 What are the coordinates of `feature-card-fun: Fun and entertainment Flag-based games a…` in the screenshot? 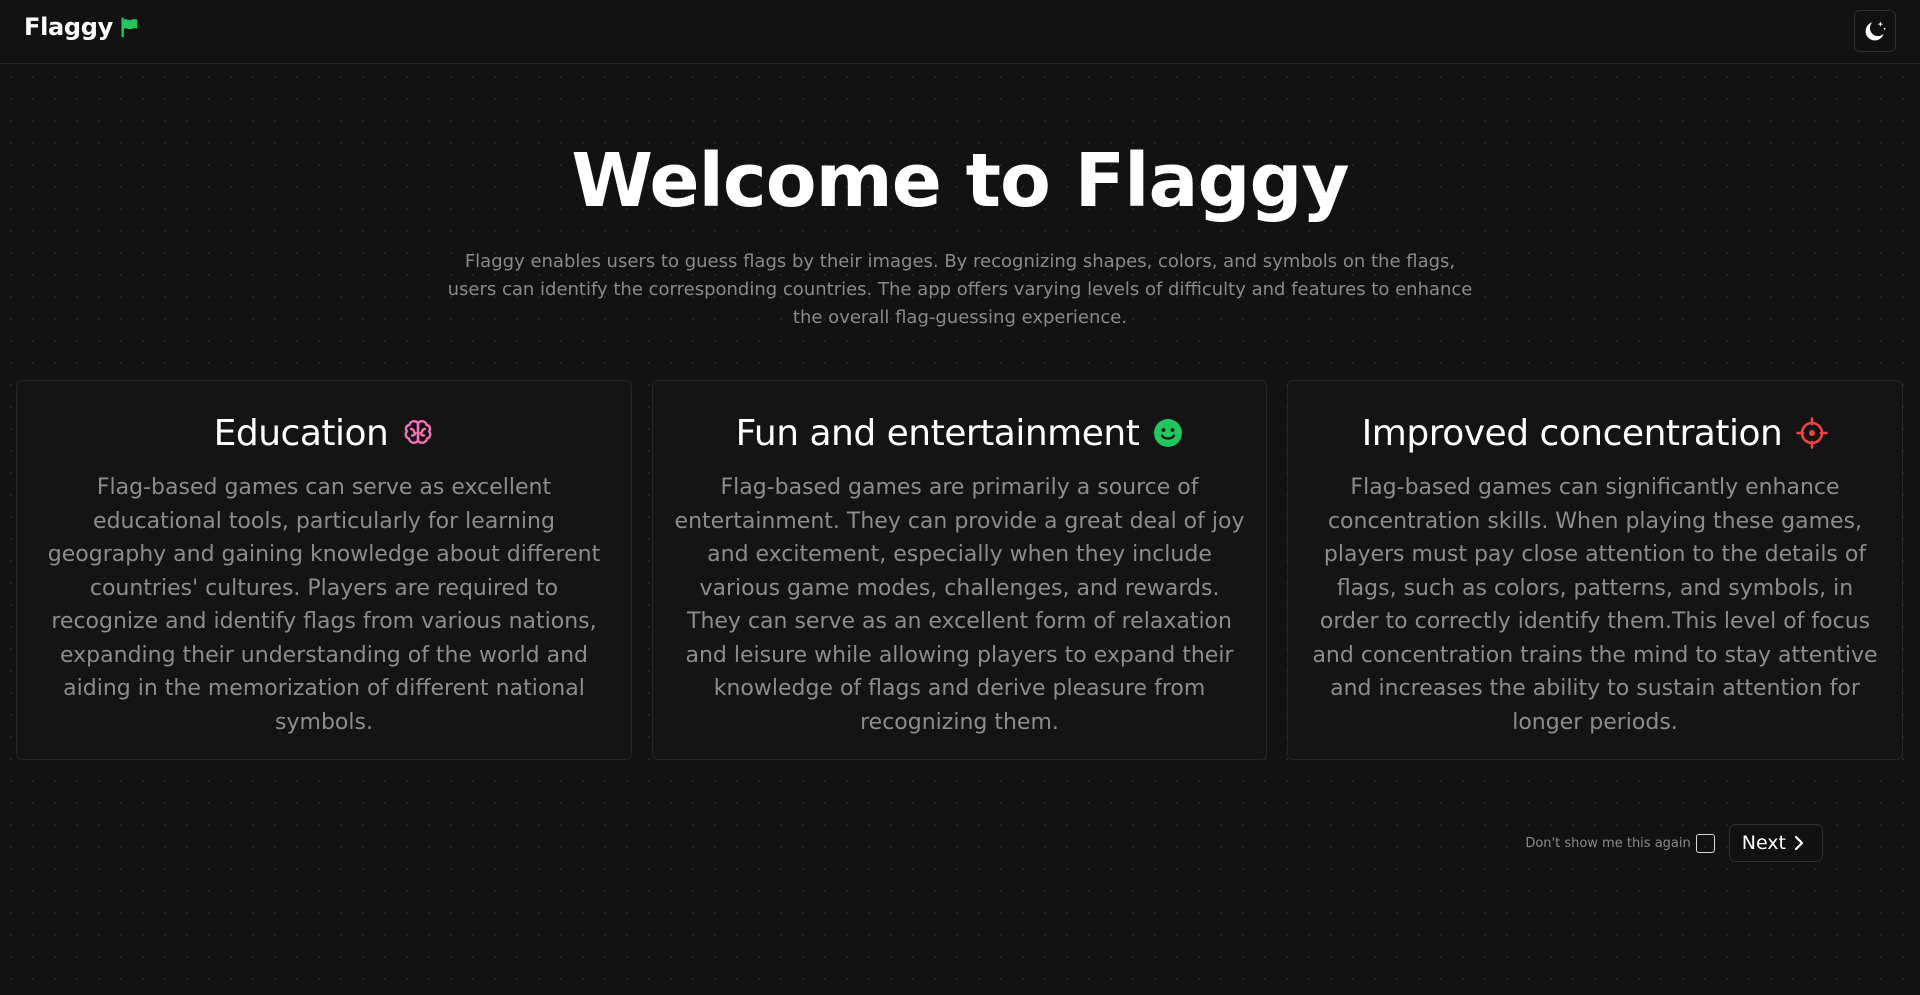 It's located at (959, 570).